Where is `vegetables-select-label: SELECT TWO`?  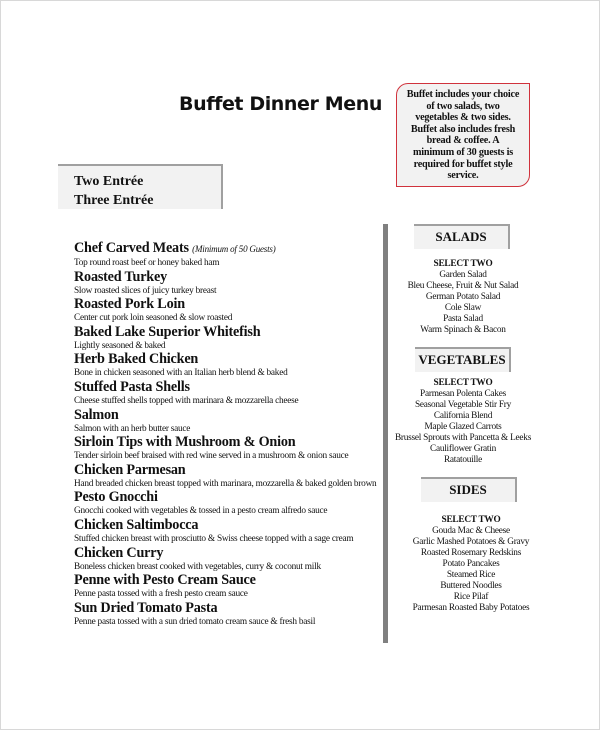 vegetables-select-label: SELECT TWO is located at coordinates (463, 383).